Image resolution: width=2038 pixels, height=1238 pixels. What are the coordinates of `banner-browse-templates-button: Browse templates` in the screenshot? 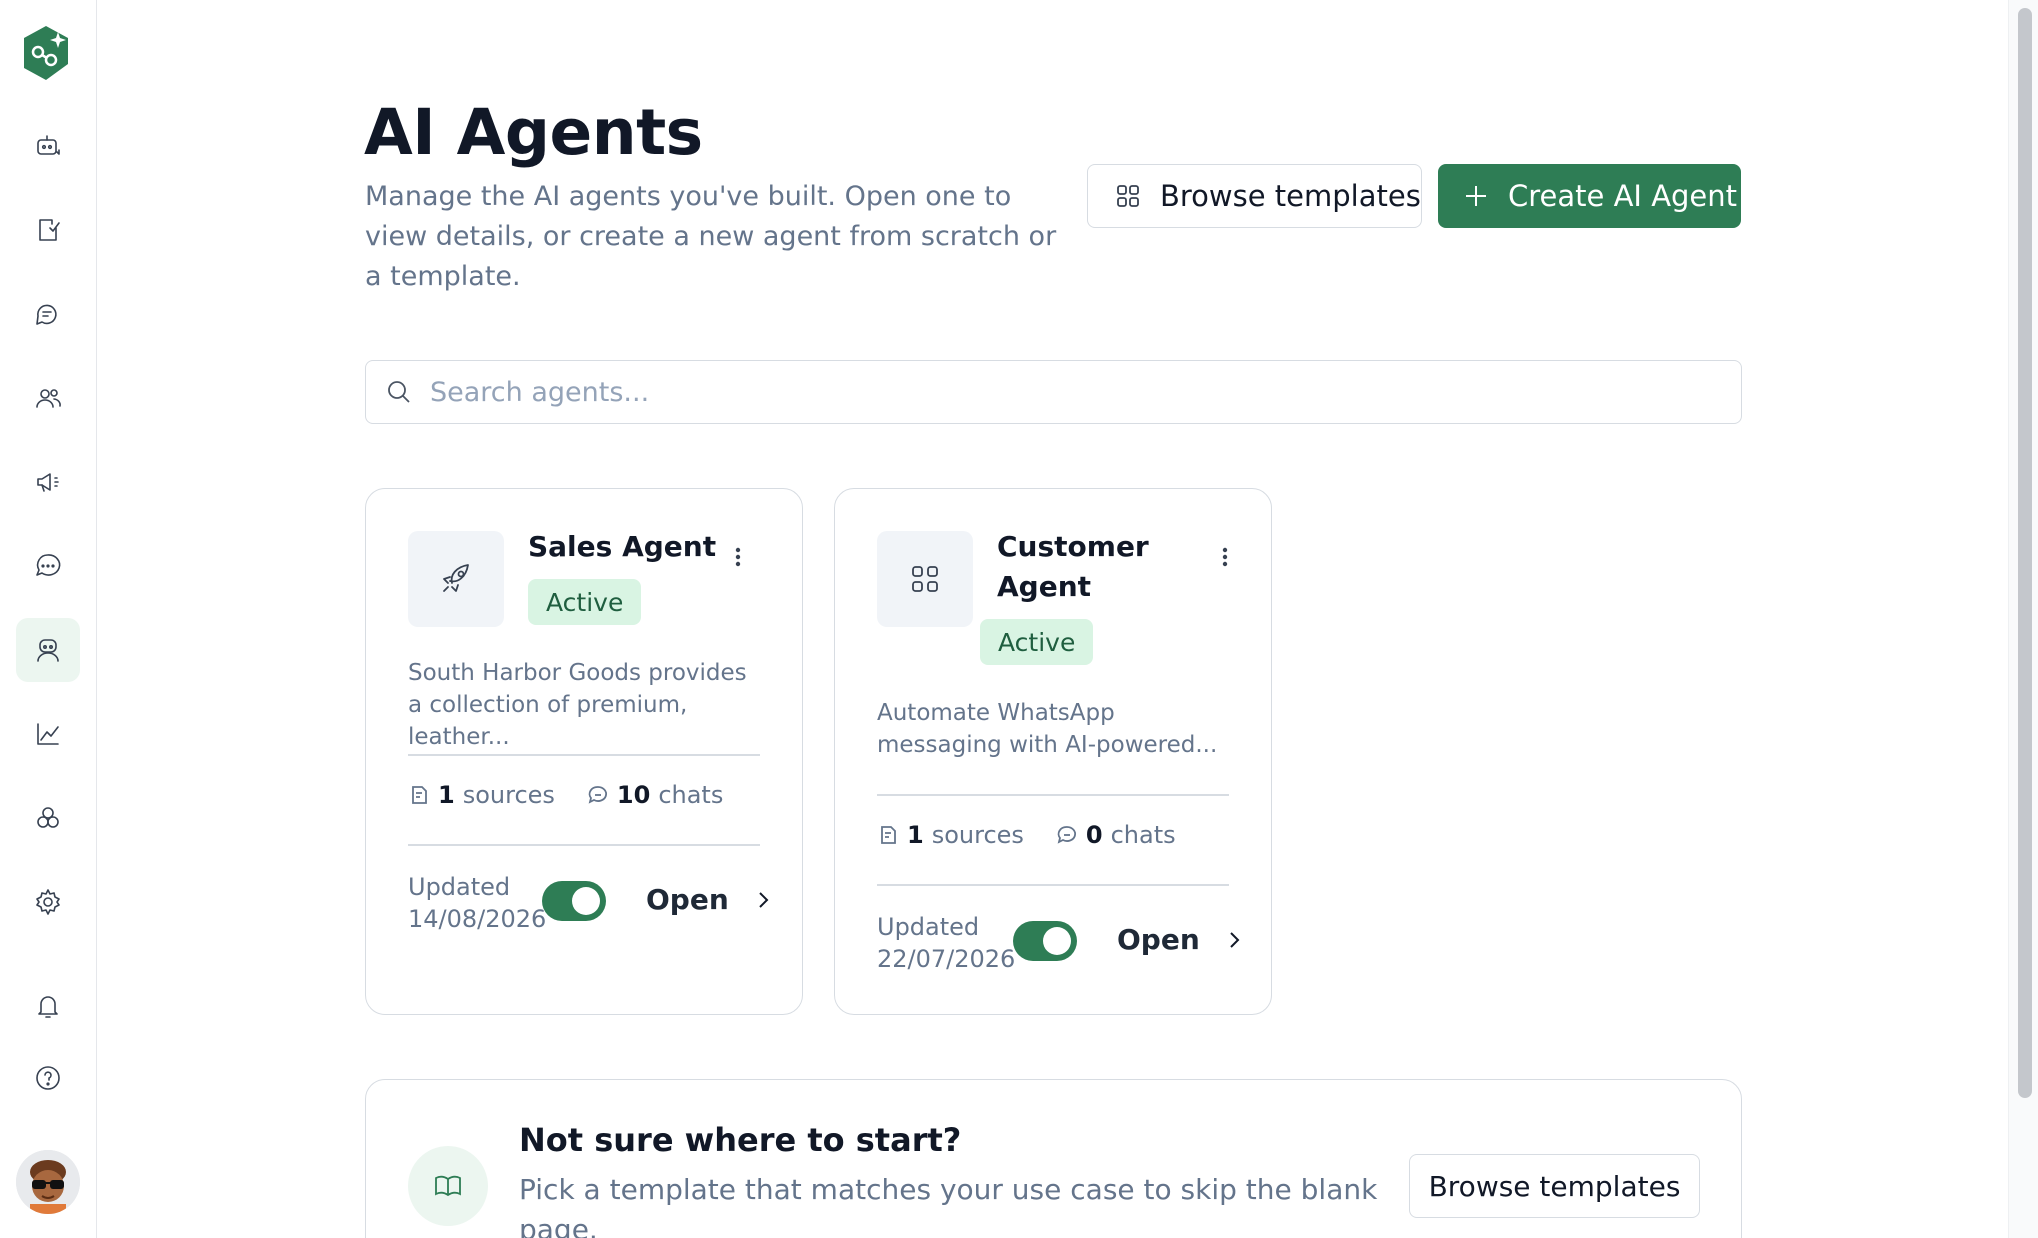 It's located at (1554, 1186).